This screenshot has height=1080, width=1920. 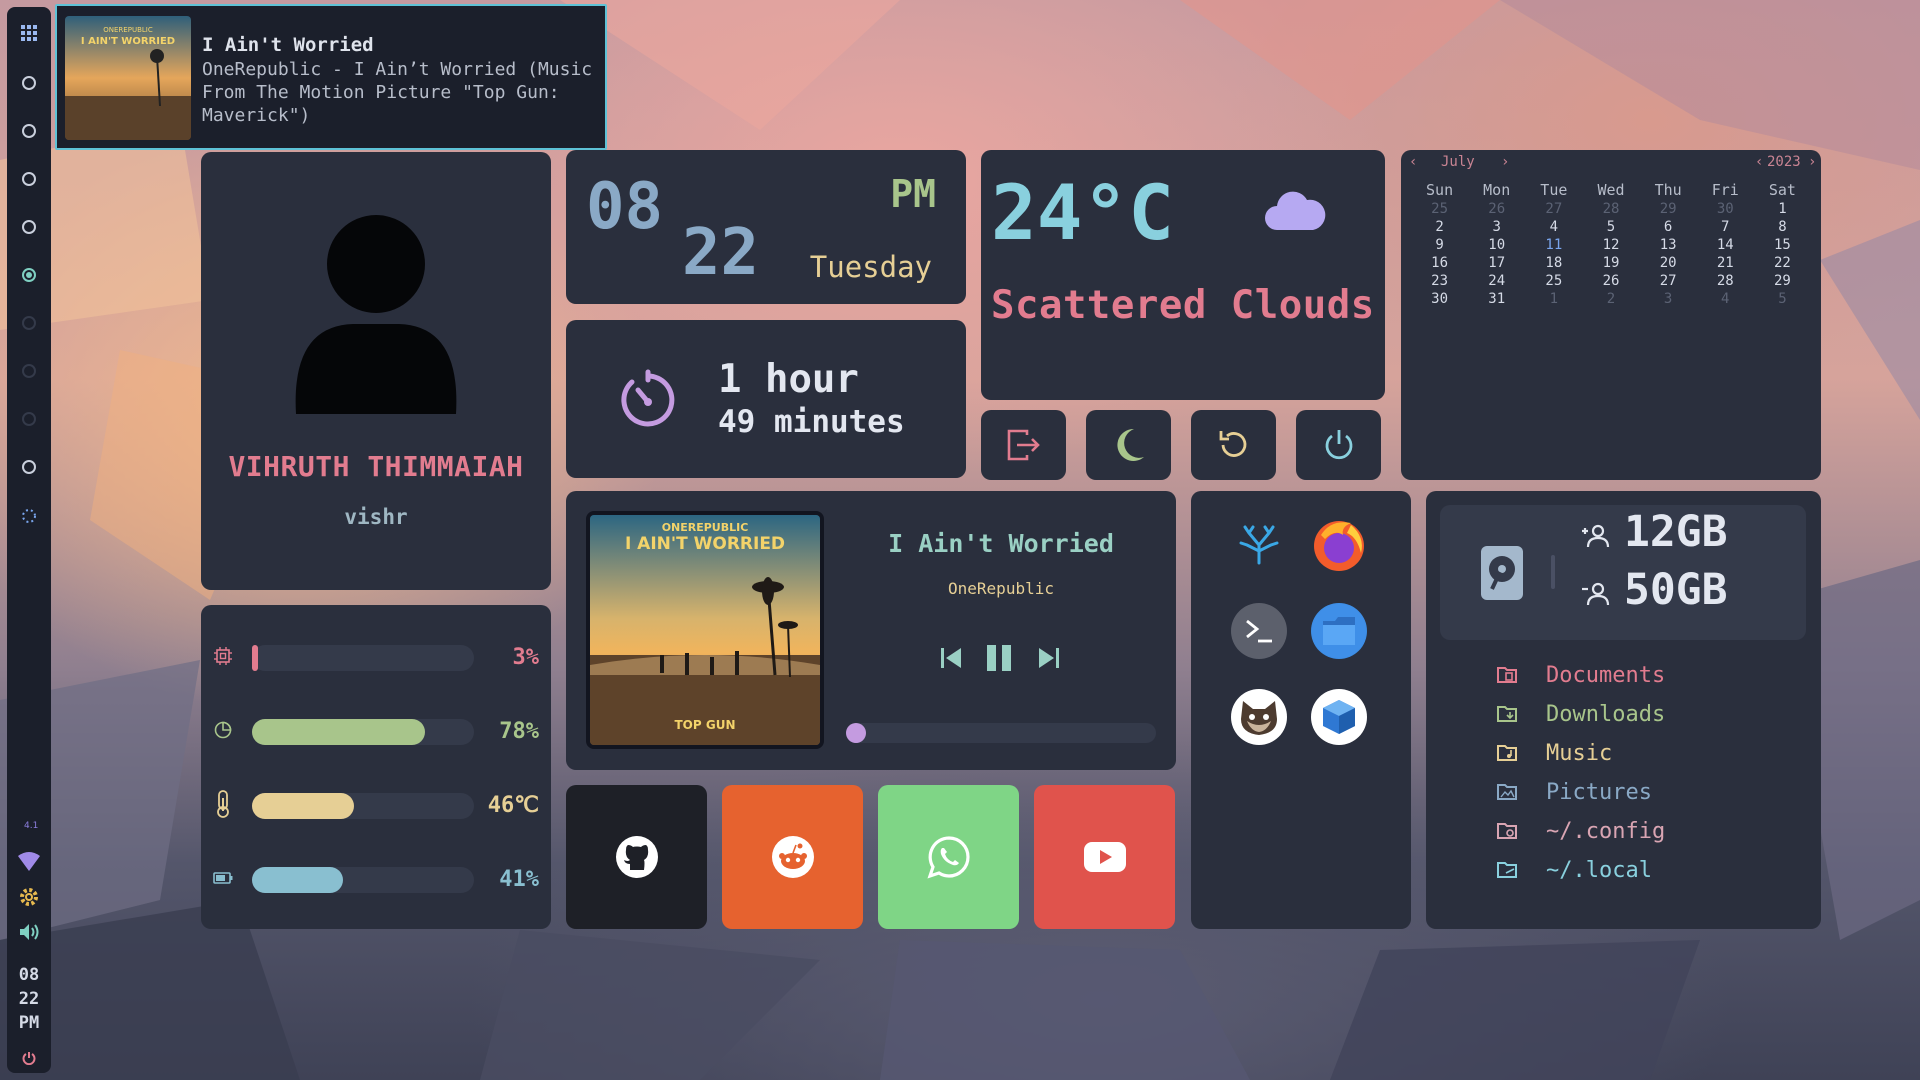 What do you see at coordinates (1646, 675) in the screenshot?
I see `folder-documents: Documents` at bounding box center [1646, 675].